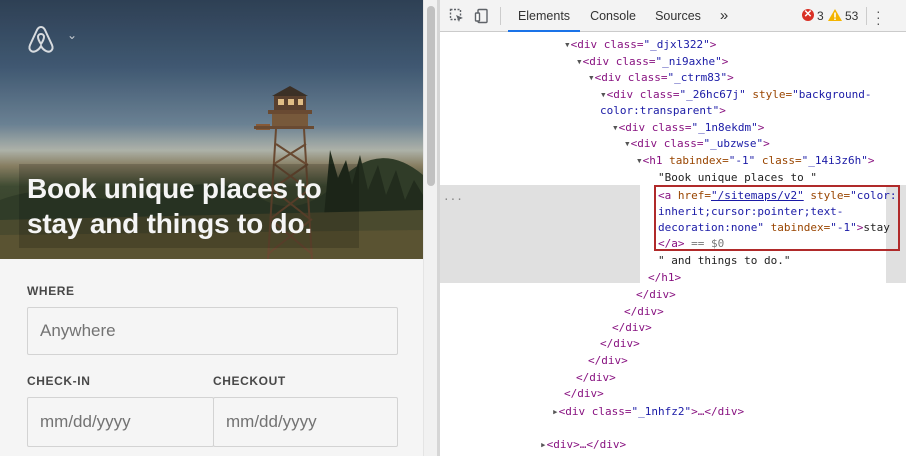  Describe the element at coordinates (663, 110) in the screenshot. I see `dom-line: color:transparent">` at that location.